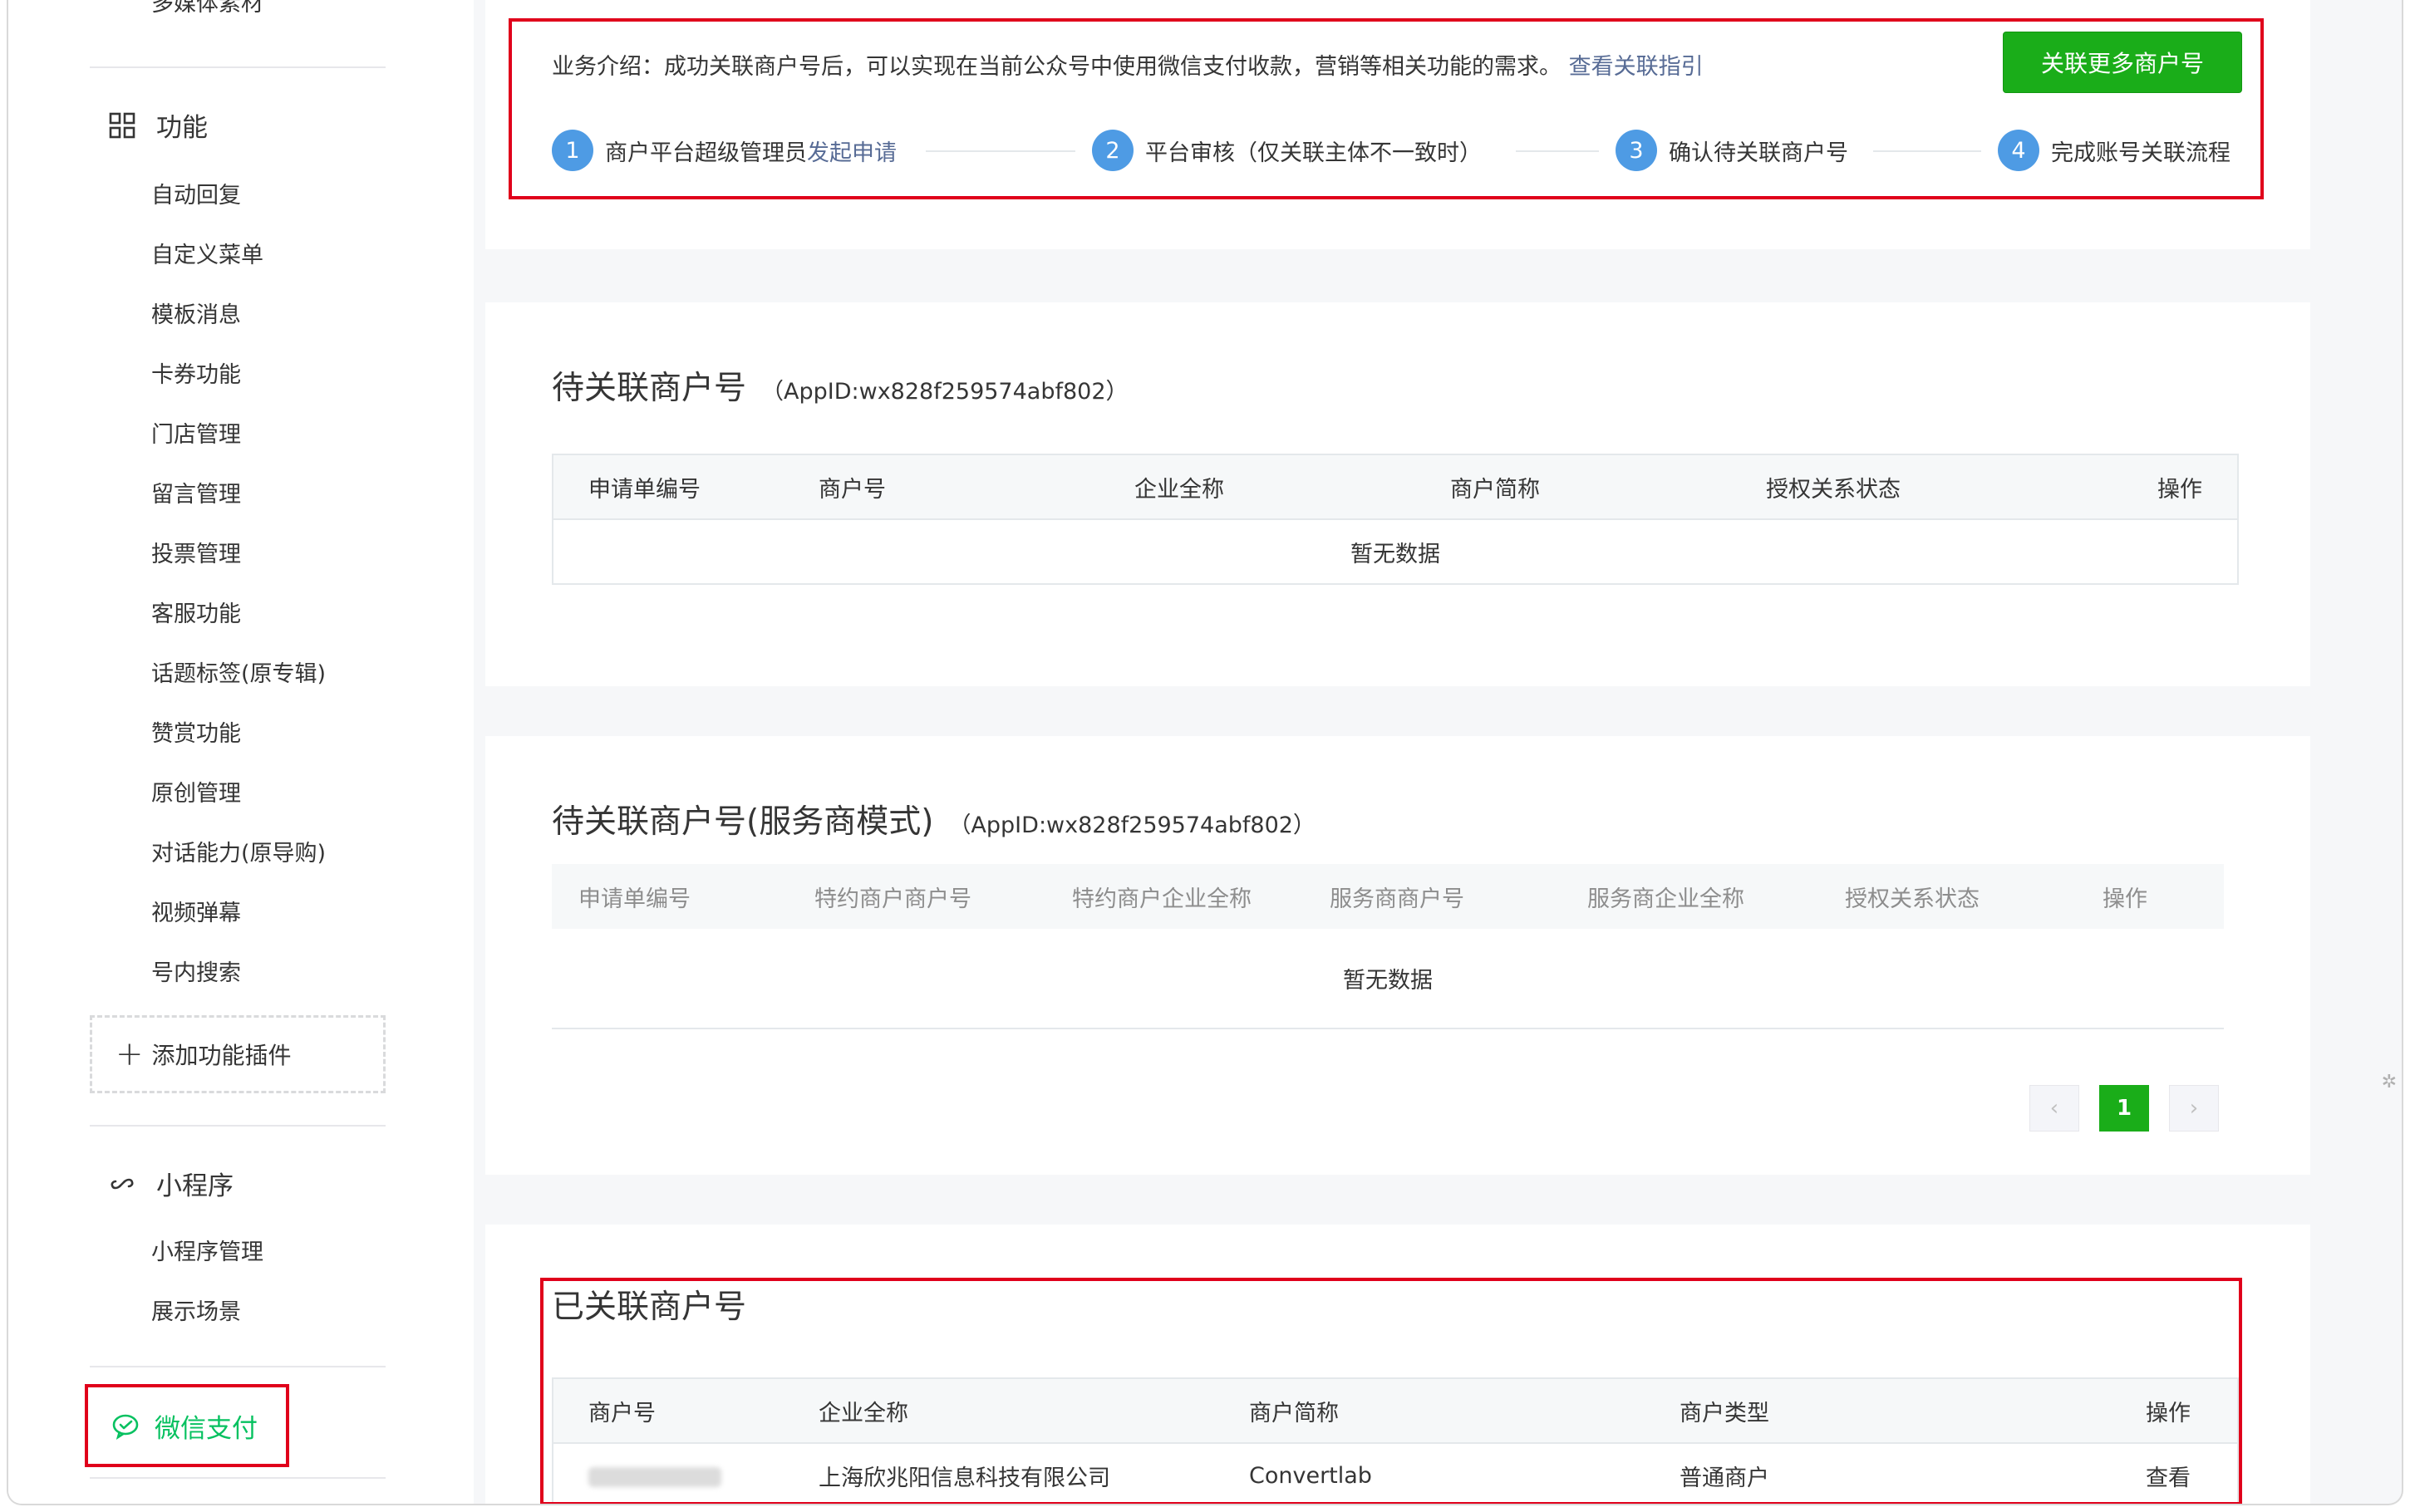 This screenshot has height=1512, width=2410. I want to click on sidebar-item-custom-menu: 自定义菜单, so click(207, 256).